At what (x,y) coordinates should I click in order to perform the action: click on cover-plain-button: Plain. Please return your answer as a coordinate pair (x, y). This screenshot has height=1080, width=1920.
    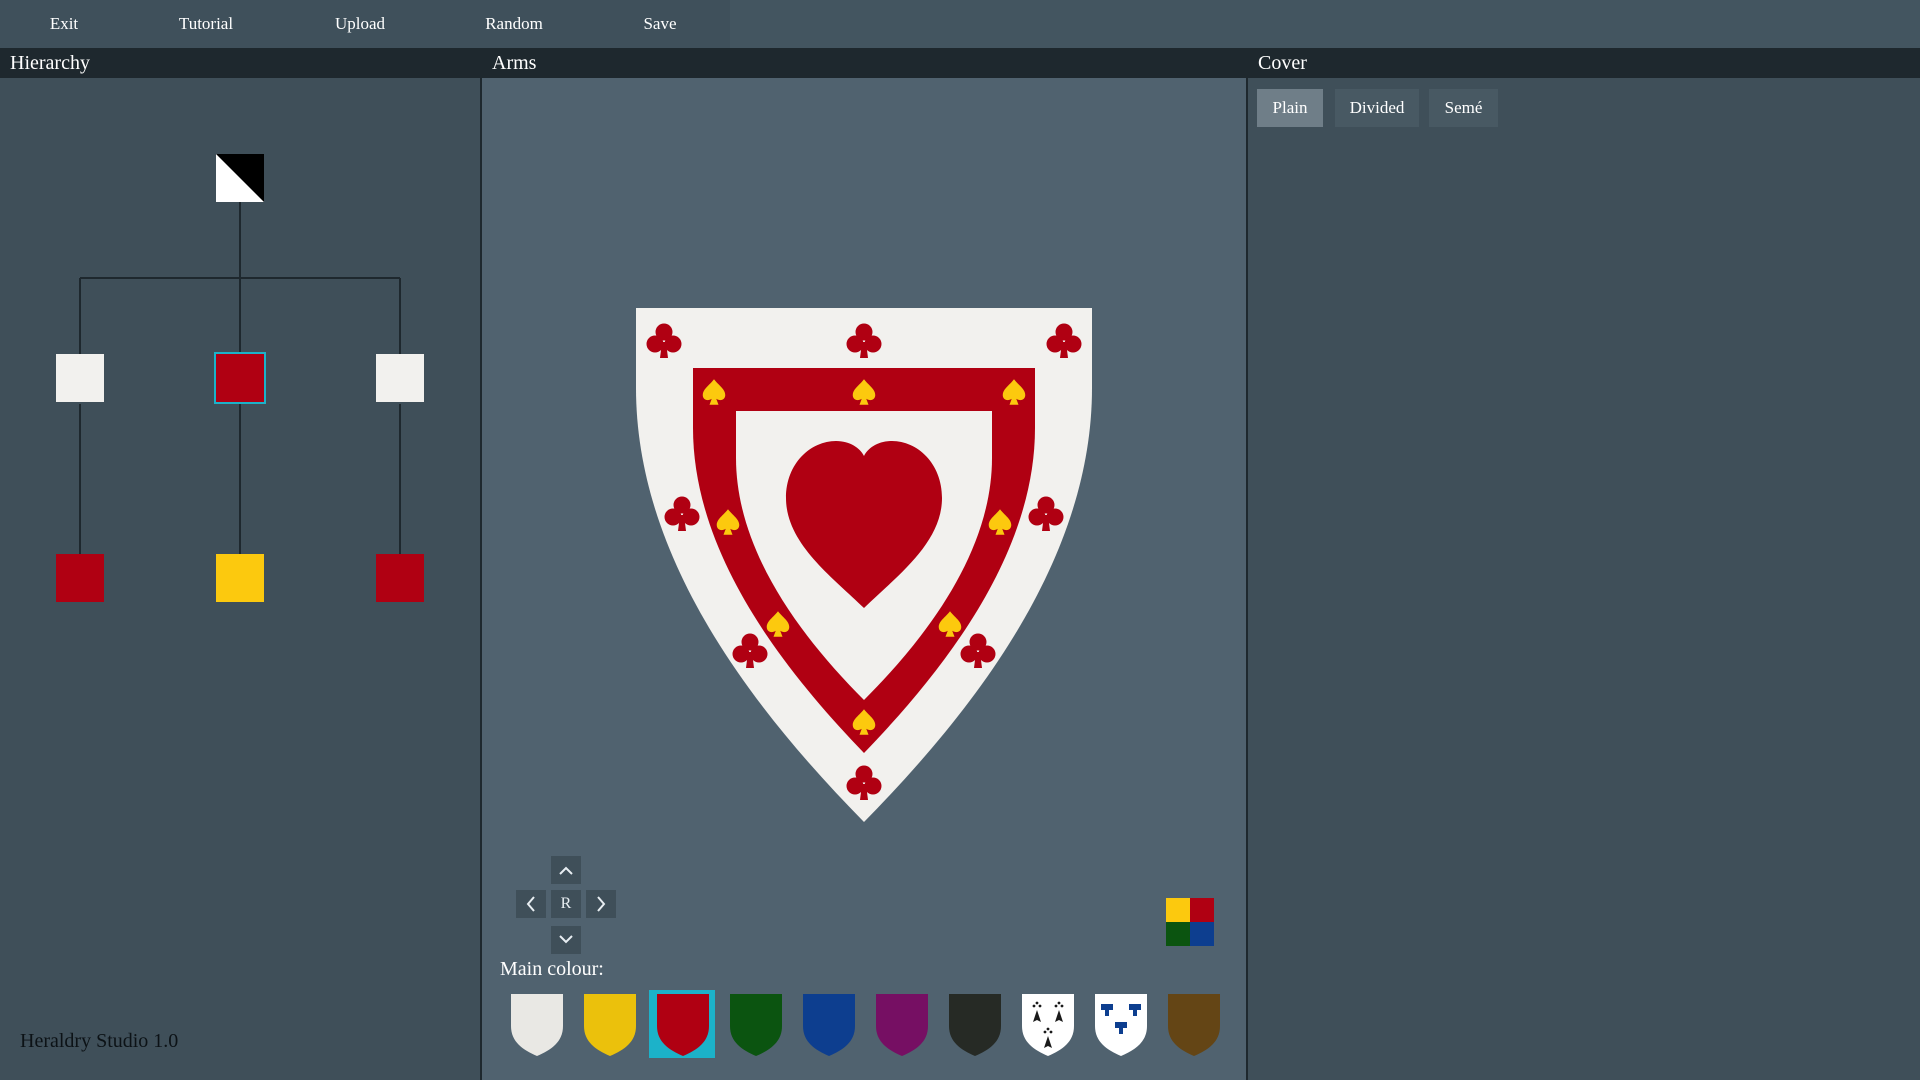
    Looking at the image, I should click on (1290, 108).